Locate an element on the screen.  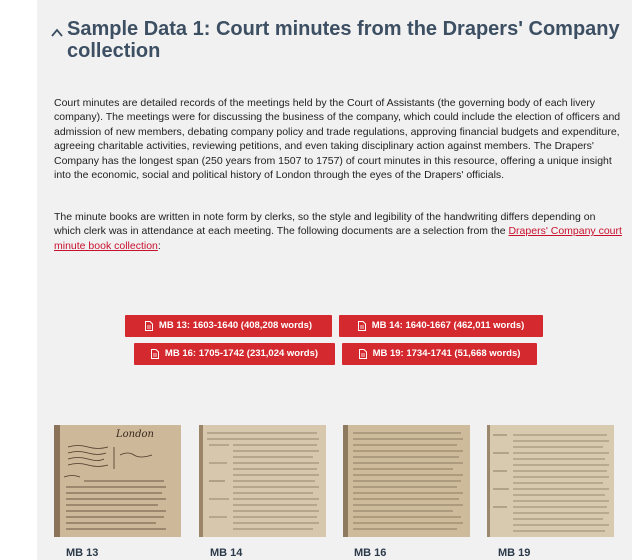
thumbnail-caption: MB 14 is located at coordinates (226, 553).